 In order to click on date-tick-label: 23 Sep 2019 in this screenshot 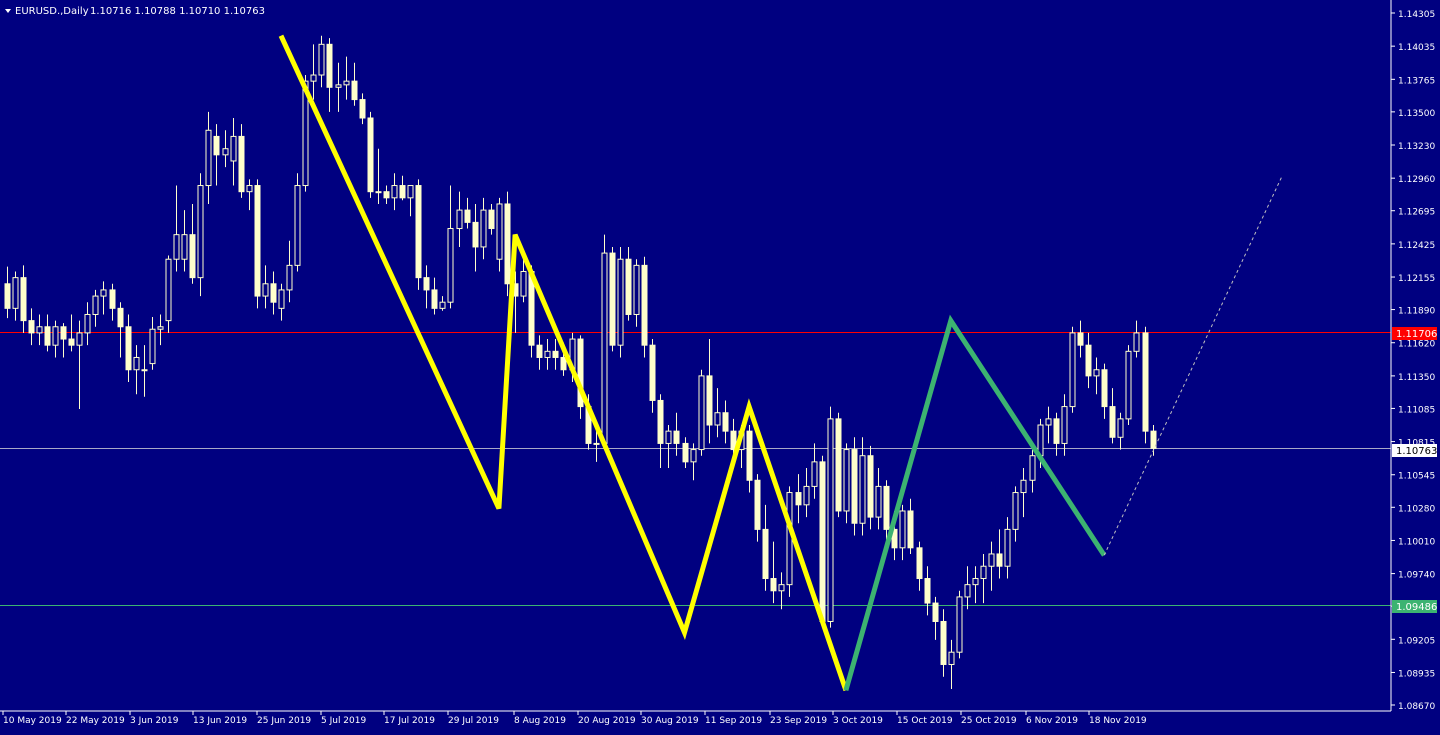, I will do `click(798, 721)`.